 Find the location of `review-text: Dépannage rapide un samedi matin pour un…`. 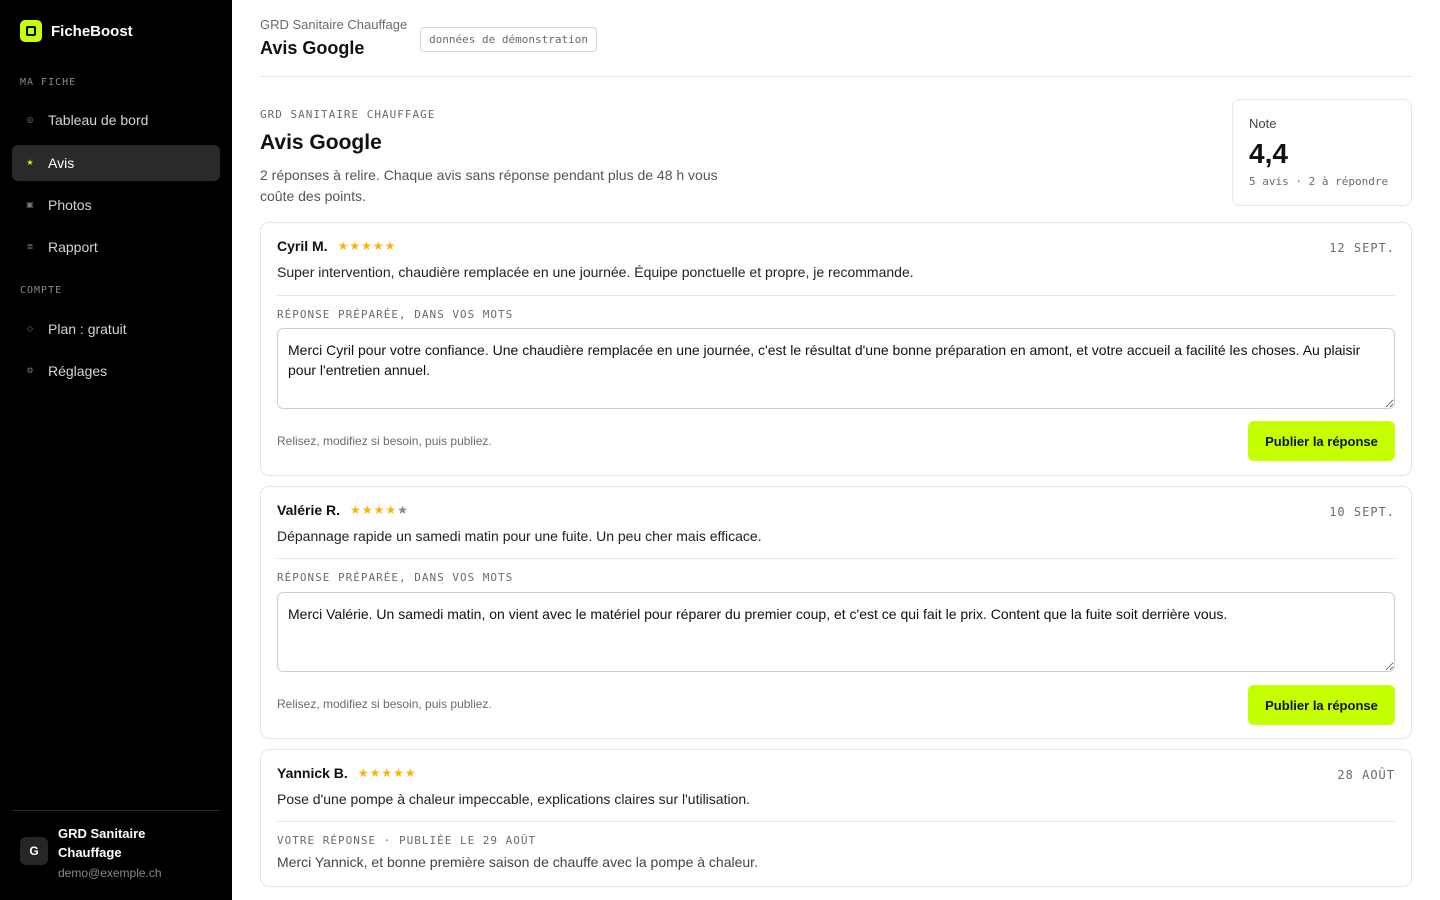

review-text: Dépannage rapide un samedi matin pour un… is located at coordinates (519, 536).